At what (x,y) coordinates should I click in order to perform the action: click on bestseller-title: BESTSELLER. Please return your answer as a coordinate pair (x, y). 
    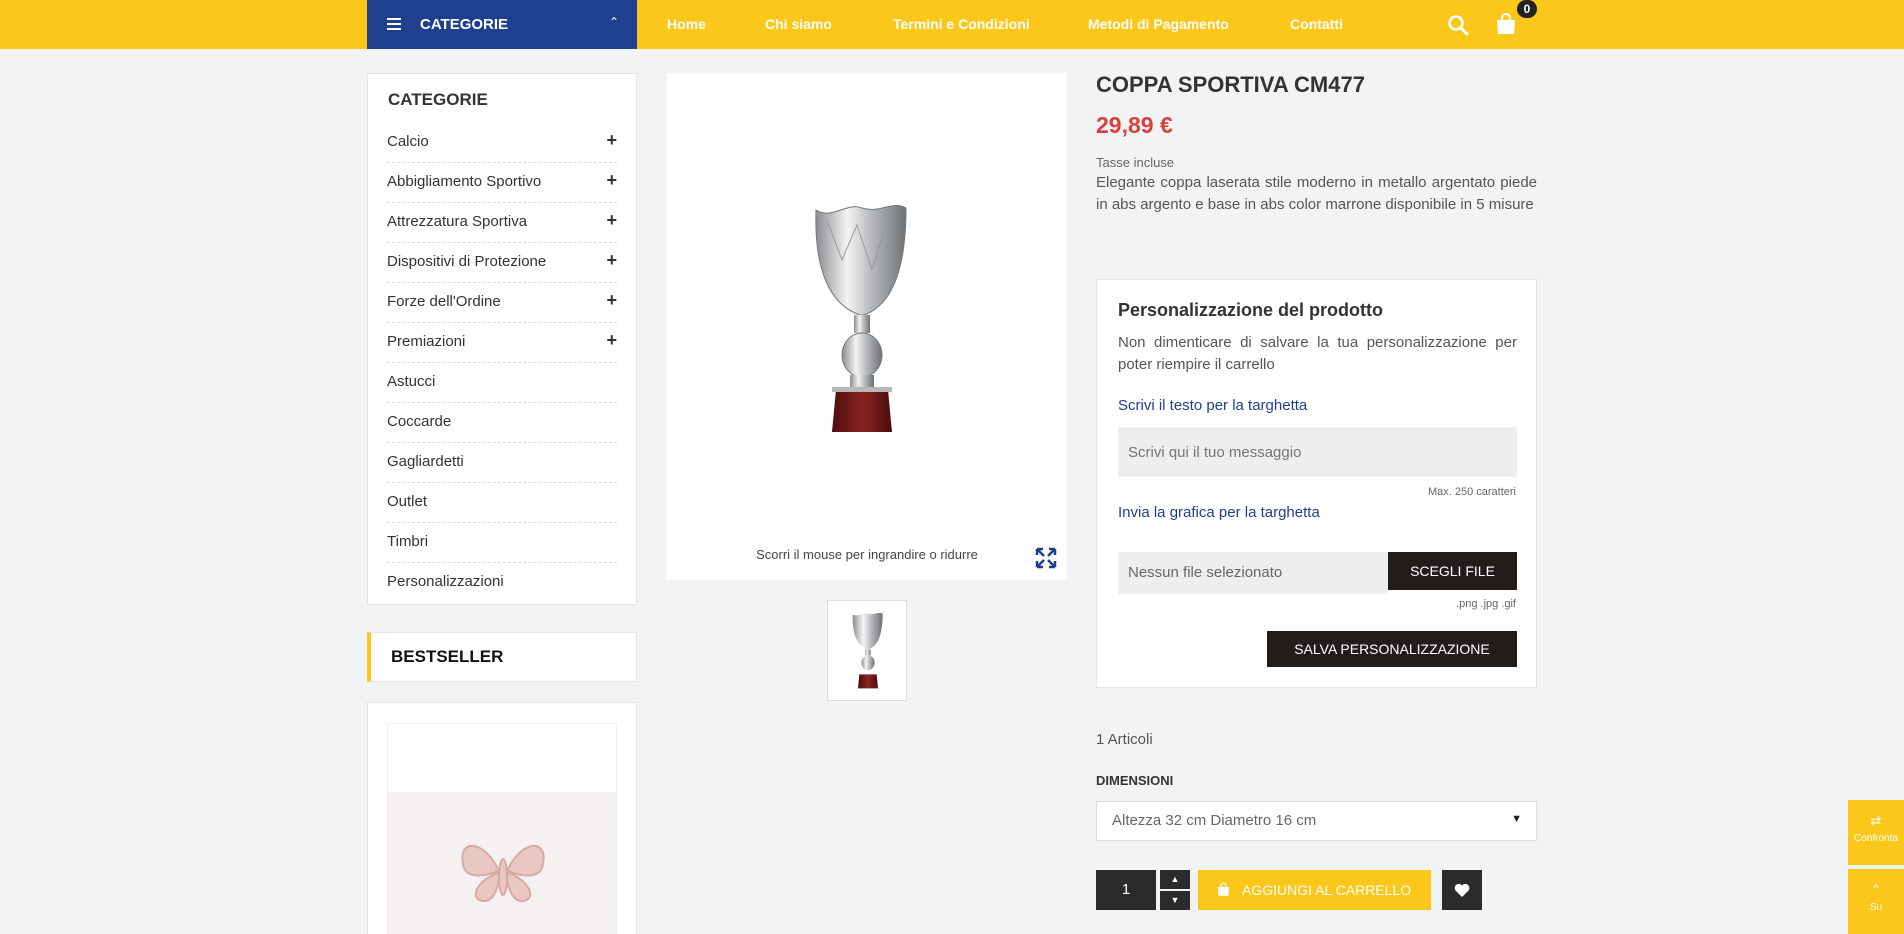
    Looking at the image, I should click on (447, 656).